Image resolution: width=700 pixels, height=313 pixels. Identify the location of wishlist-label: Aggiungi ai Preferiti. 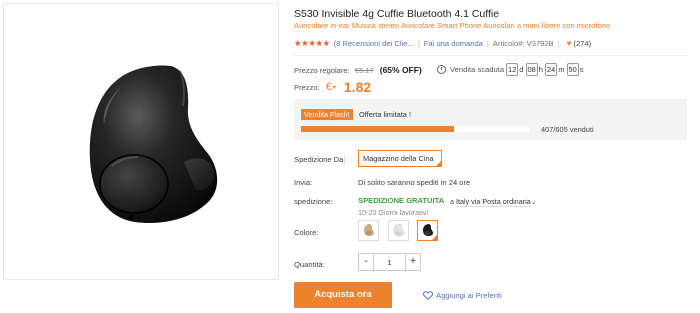
(469, 295).